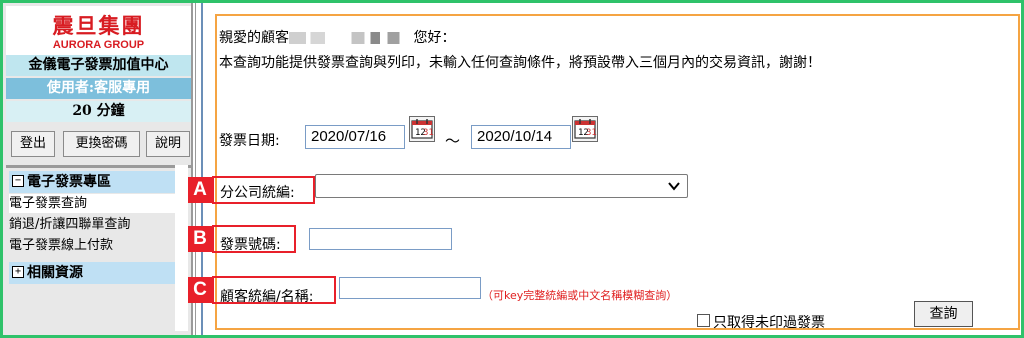 This screenshot has width=1024, height=338. I want to click on annotation-marker-c: C, so click(200, 290).